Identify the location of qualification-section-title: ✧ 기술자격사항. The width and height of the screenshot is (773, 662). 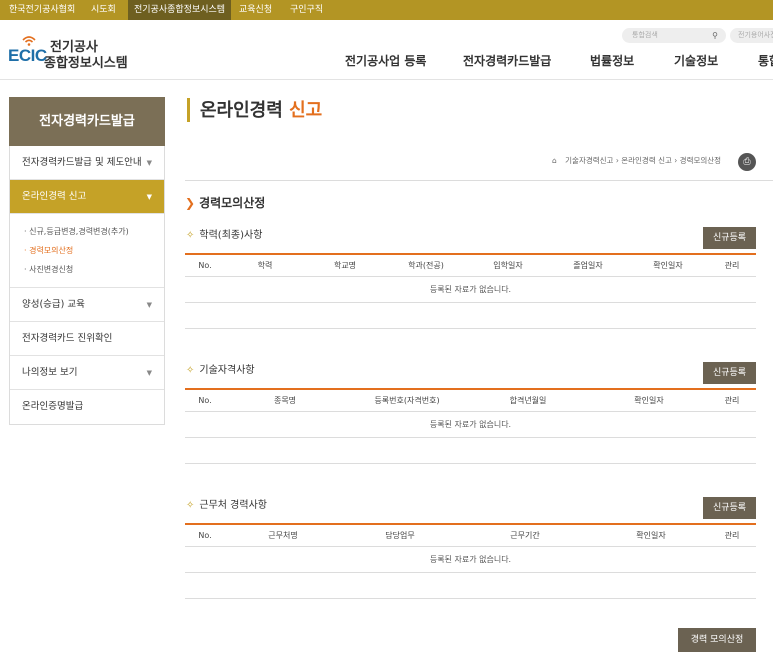
(220, 370).